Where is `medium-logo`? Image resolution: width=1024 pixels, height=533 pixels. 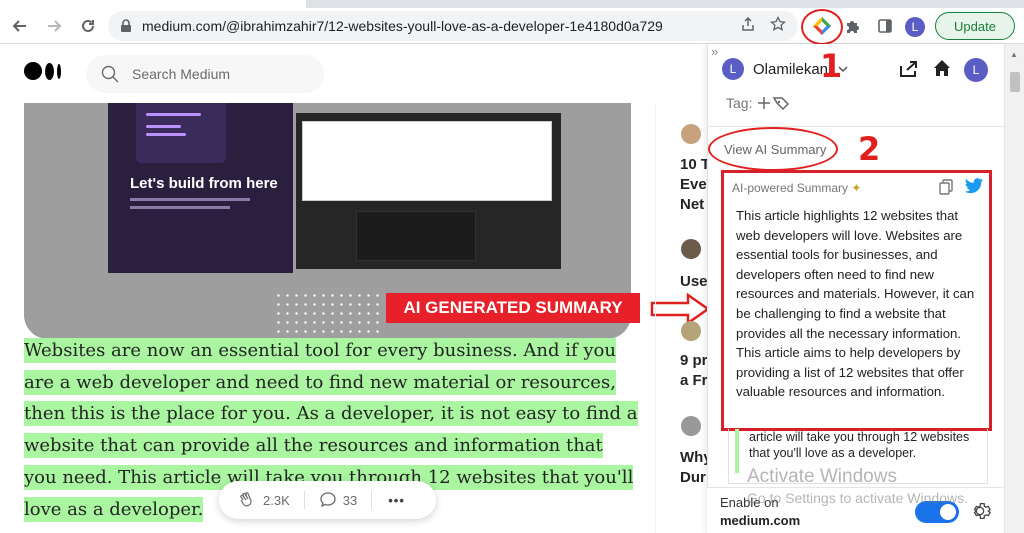 medium-logo is located at coordinates (42, 71).